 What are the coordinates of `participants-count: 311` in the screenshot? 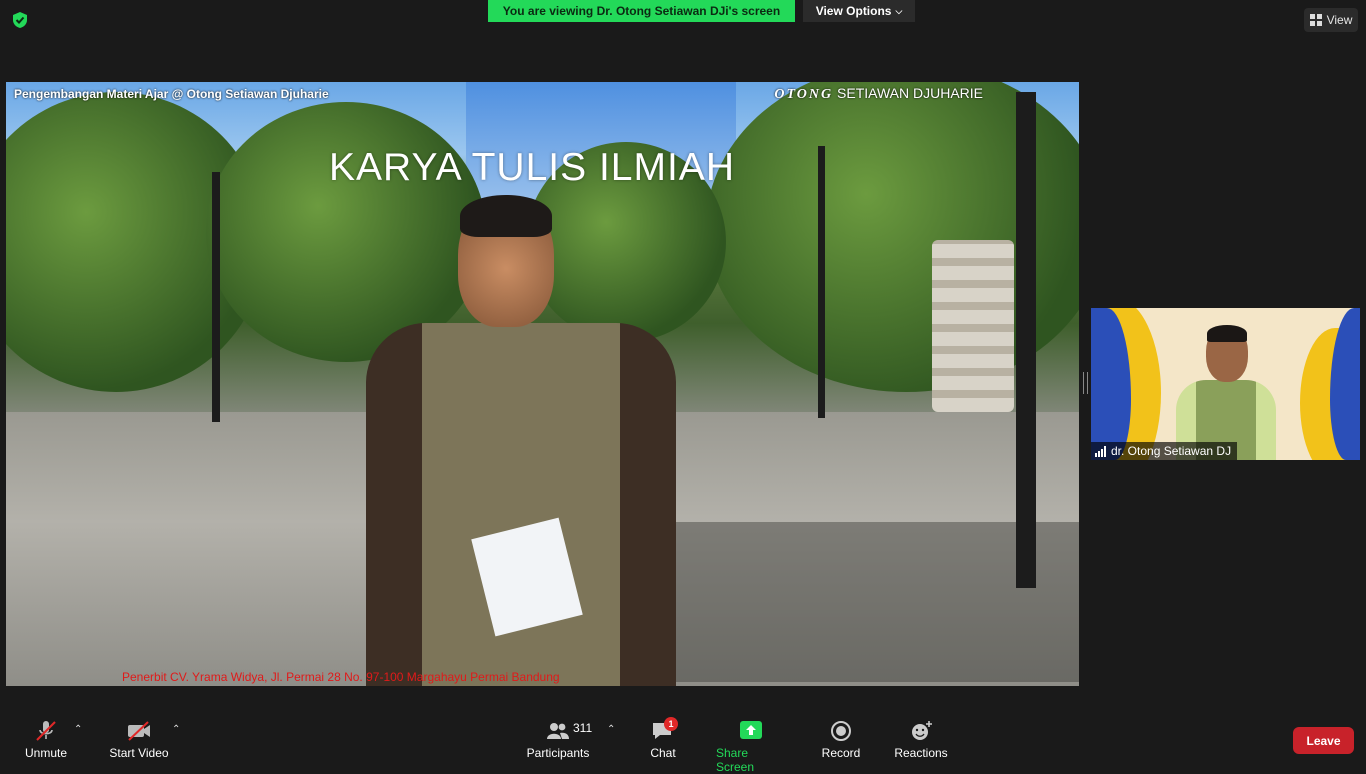 It's located at (583, 728).